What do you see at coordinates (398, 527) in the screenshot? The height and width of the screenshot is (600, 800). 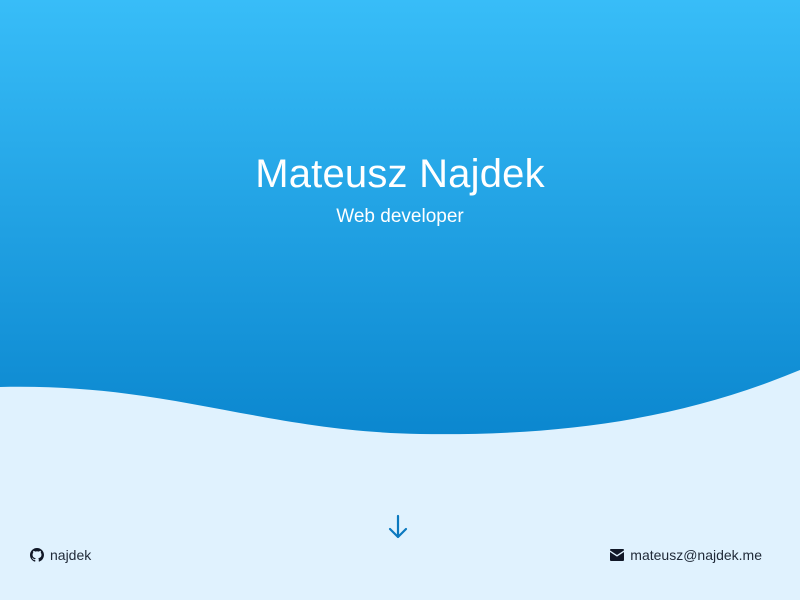 I see `arrow-down-icon` at bounding box center [398, 527].